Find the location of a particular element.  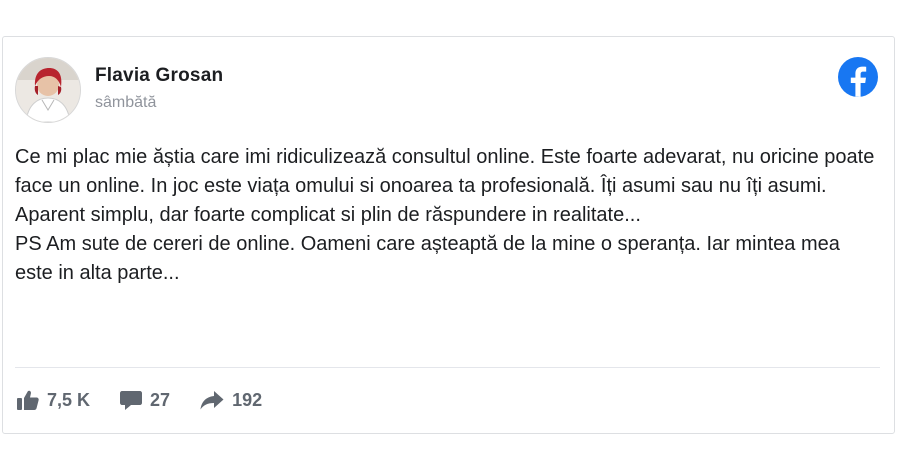

comment-count-label: 27 is located at coordinates (160, 399).